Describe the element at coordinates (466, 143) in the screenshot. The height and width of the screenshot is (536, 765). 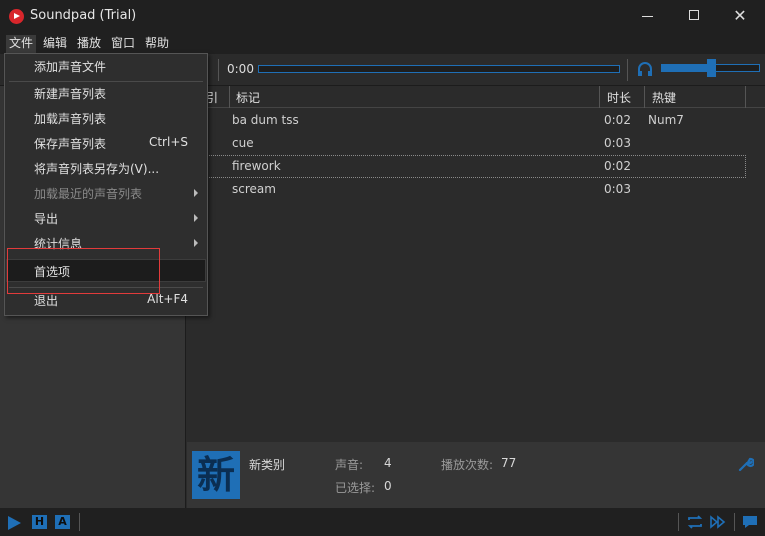
I see `table-row: cue 0:03` at that location.